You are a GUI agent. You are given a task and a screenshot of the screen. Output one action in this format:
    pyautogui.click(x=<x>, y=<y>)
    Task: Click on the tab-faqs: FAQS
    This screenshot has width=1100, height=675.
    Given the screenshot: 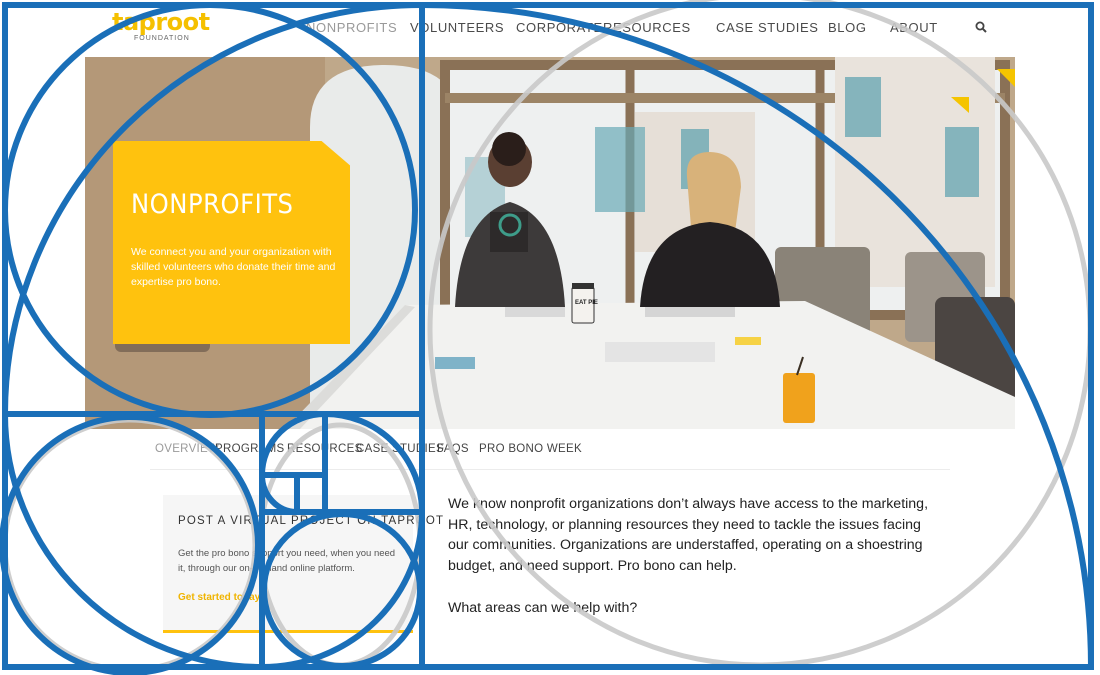 What is the action you would take?
    pyautogui.click(x=453, y=449)
    